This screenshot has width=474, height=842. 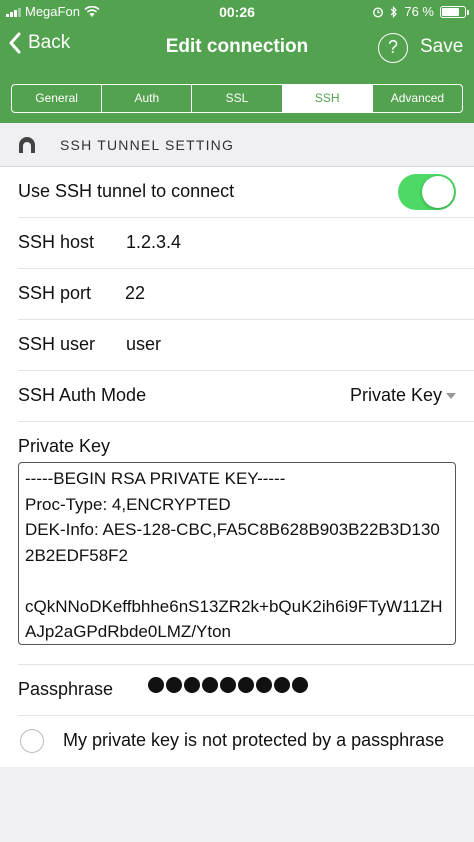 What do you see at coordinates (147, 145) in the screenshot?
I see `section-title: SSH TUNNEL SETTING` at bounding box center [147, 145].